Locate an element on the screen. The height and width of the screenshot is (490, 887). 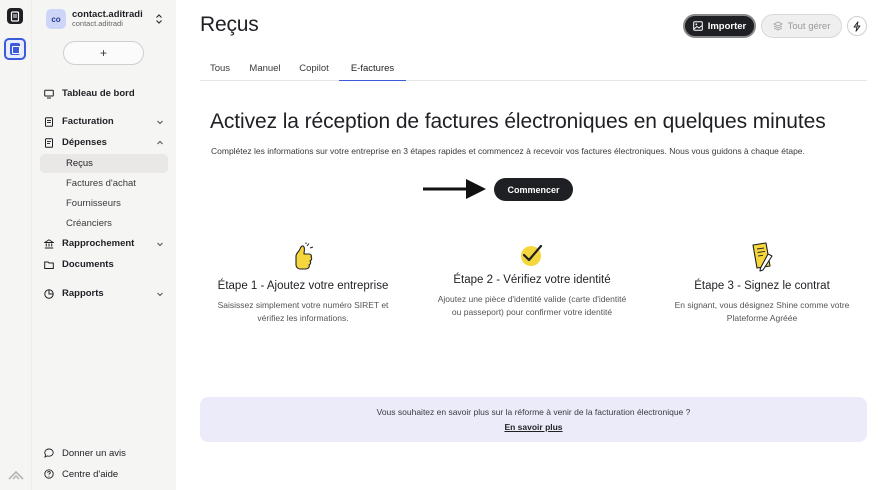
step-title: Étape 2 - Vérifiez votre identité is located at coordinates (532, 280).